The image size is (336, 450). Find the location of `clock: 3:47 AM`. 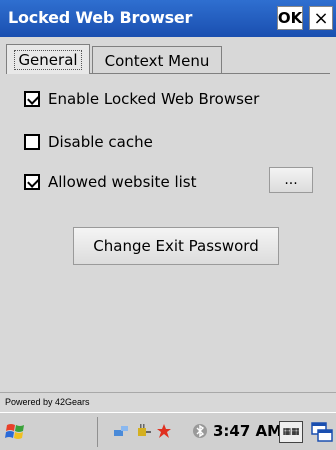

clock: 3:47 AM is located at coordinates (247, 431).